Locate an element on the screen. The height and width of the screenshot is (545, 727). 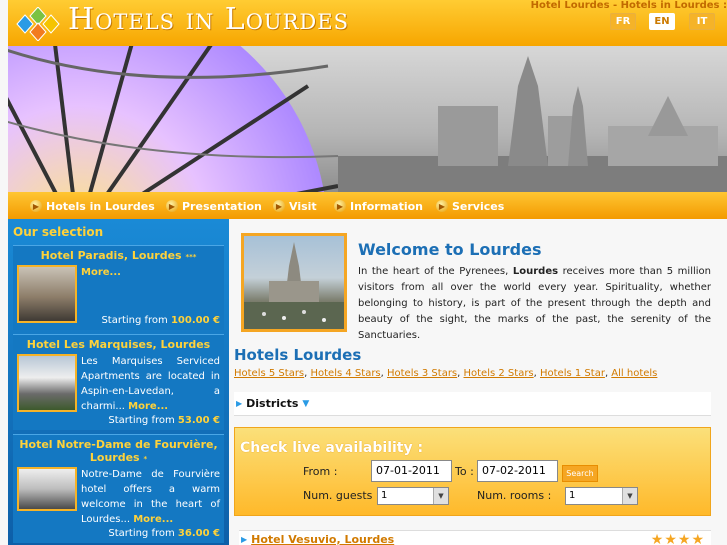
lang-en-button: EN is located at coordinates (662, 21).